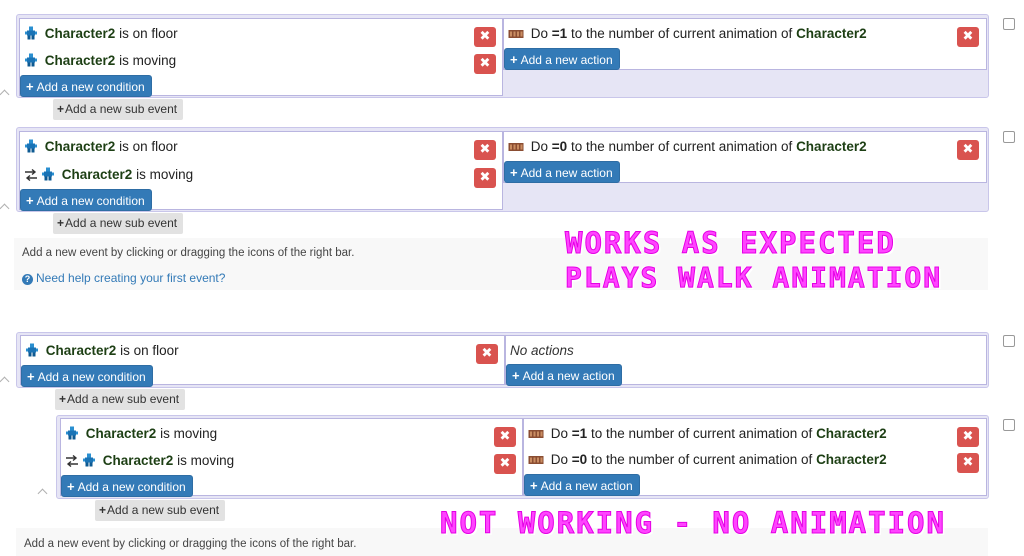  What do you see at coordinates (542, 350) in the screenshot?
I see `no-actions-text: No actions` at bounding box center [542, 350].